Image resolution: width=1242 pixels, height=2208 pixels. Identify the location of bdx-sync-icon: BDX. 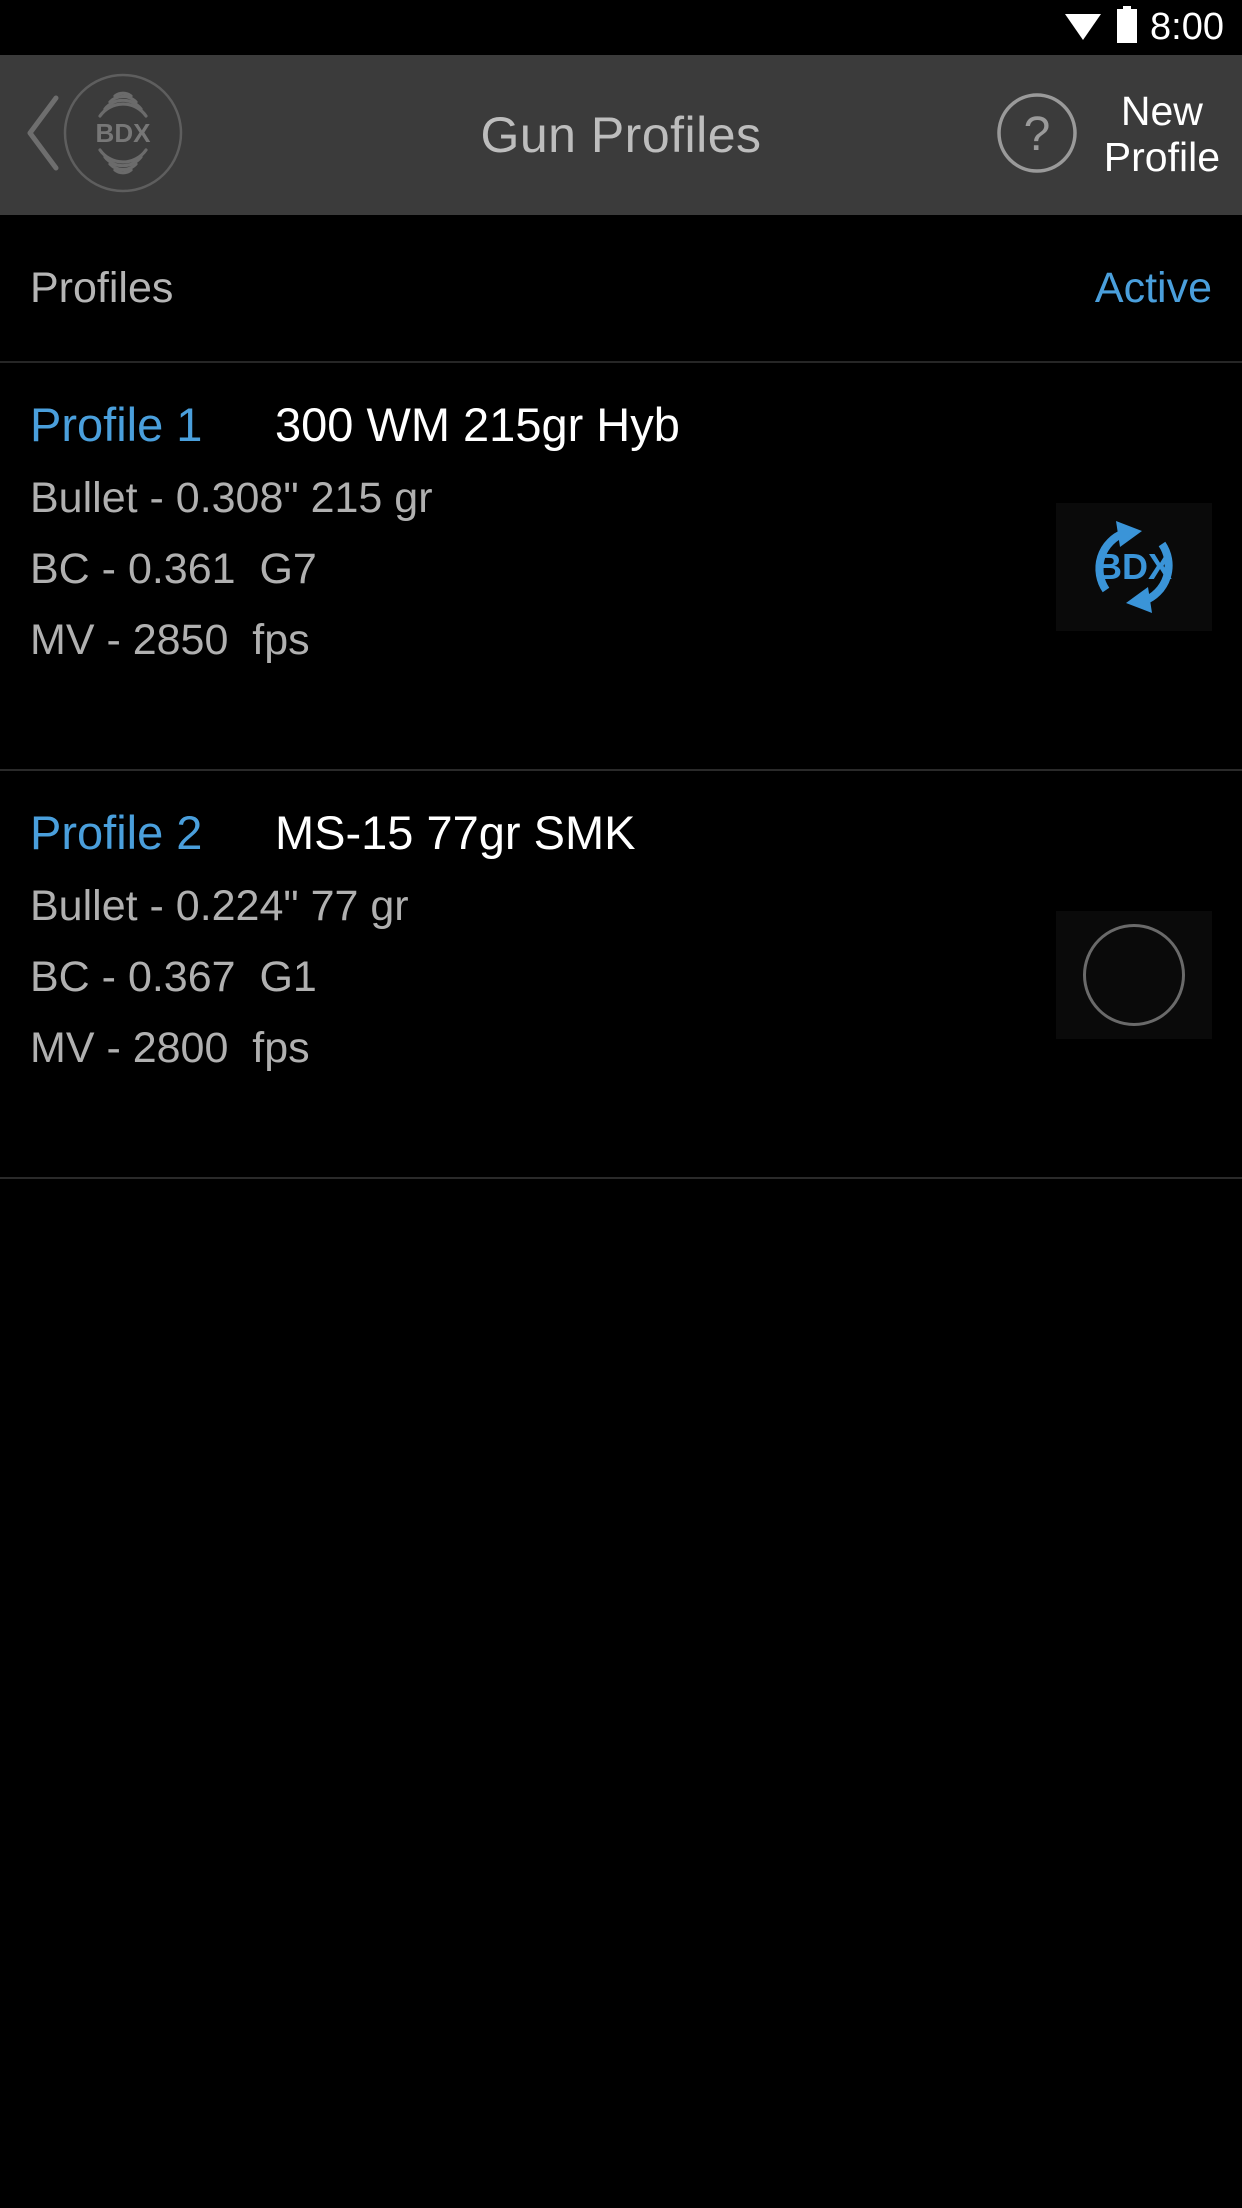
(1134, 567).